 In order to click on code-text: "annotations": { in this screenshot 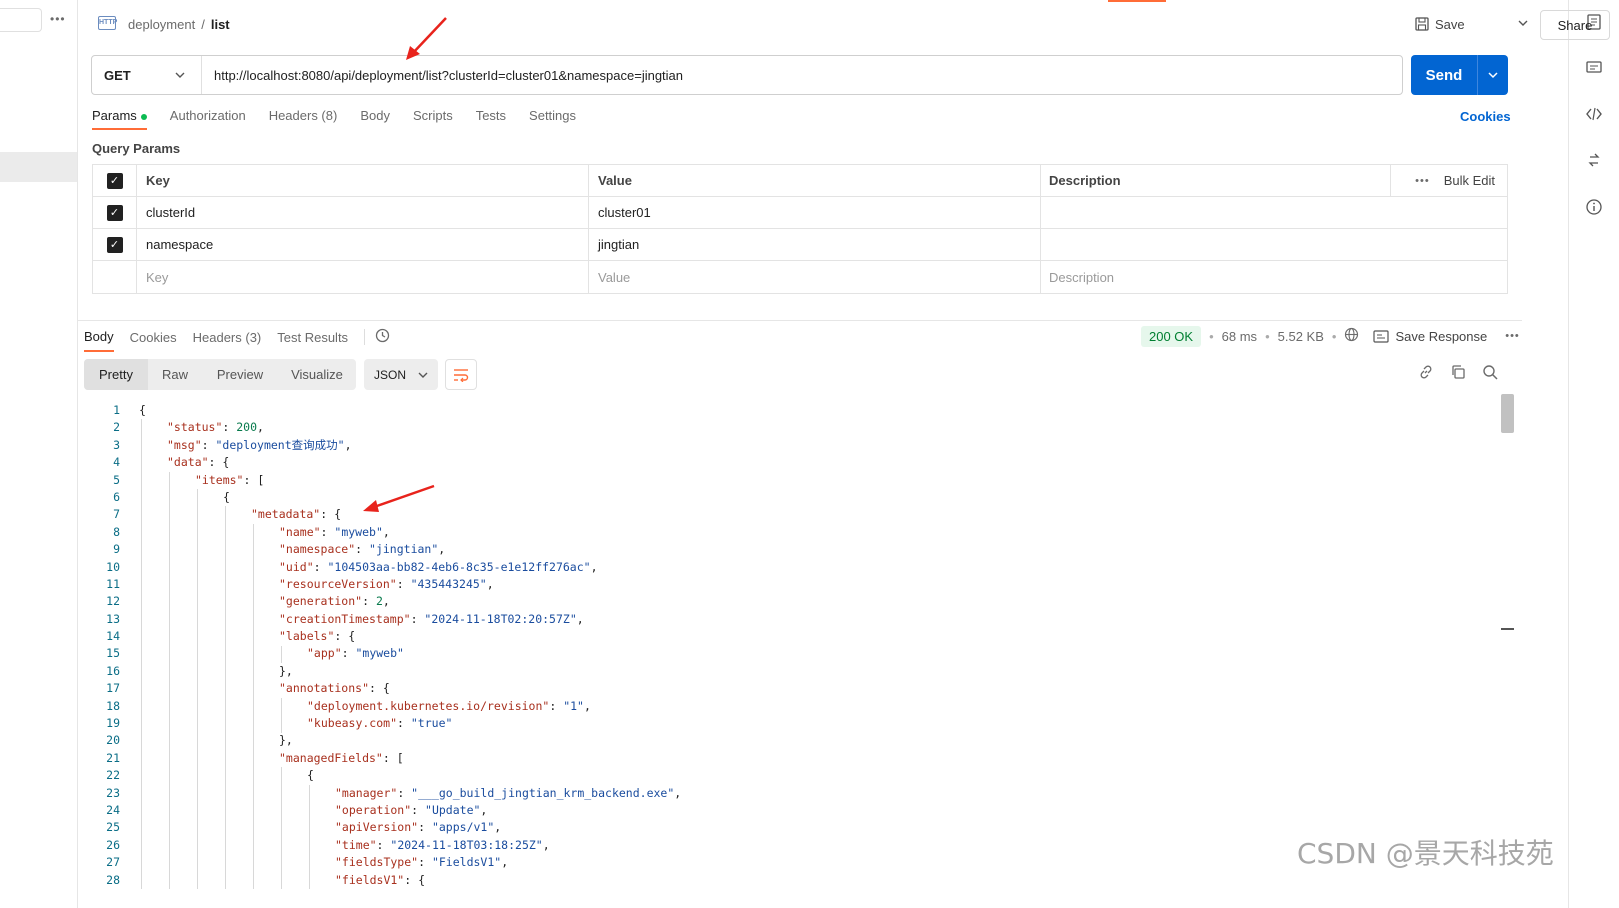, I will do `click(334, 688)`.